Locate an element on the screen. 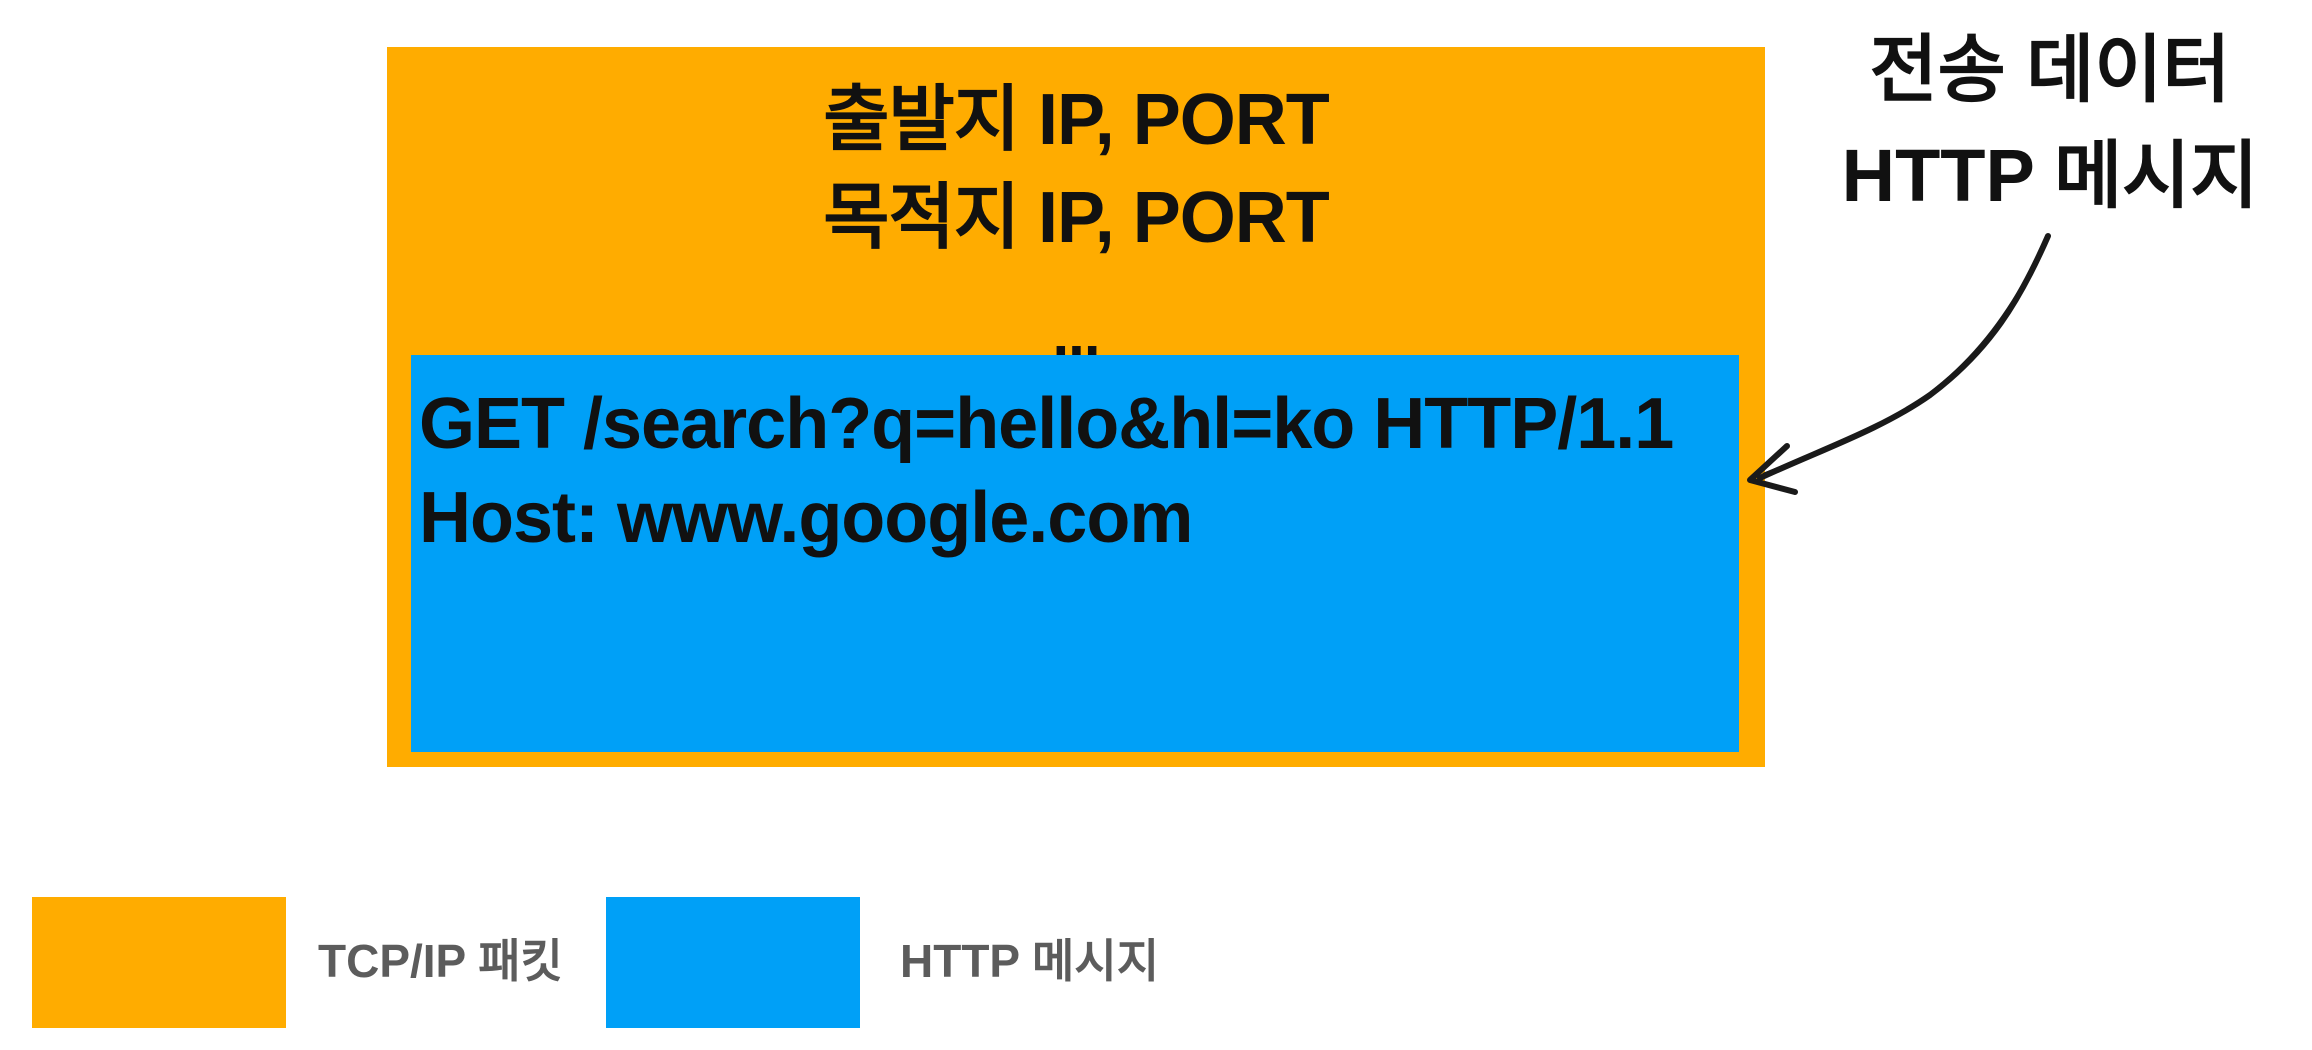 Image resolution: width=2312 pixels, height=1050 pixels. arrow-shaft is located at coordinates (1904, 357).